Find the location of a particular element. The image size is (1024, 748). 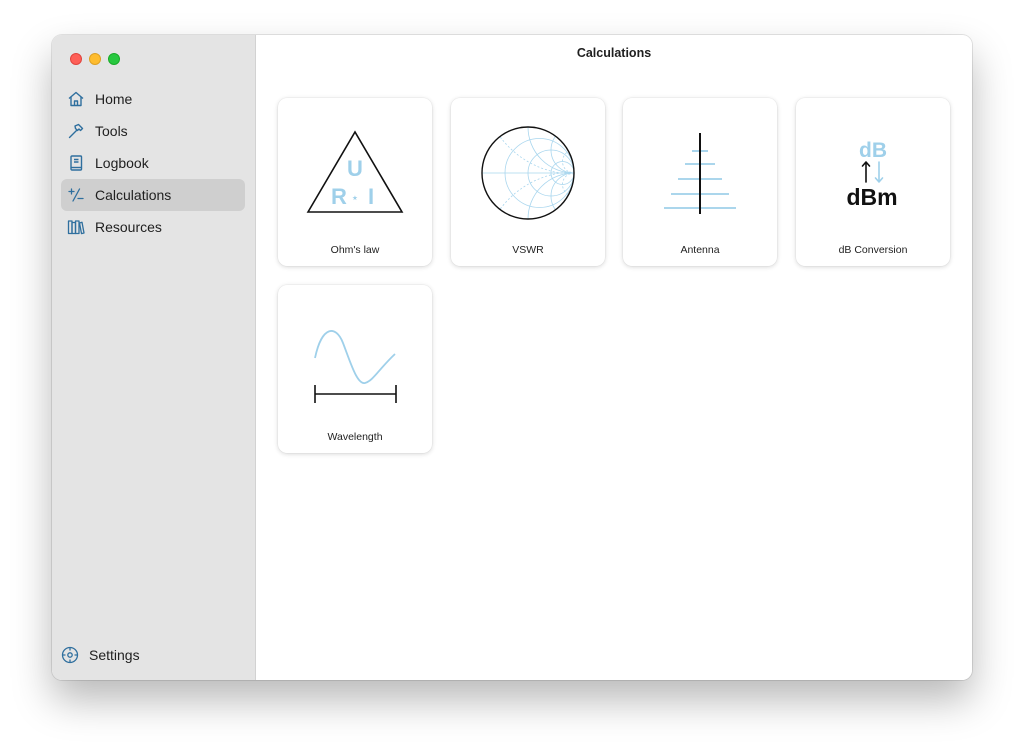

card-label: VSWR is located at coordinates (528, 250).